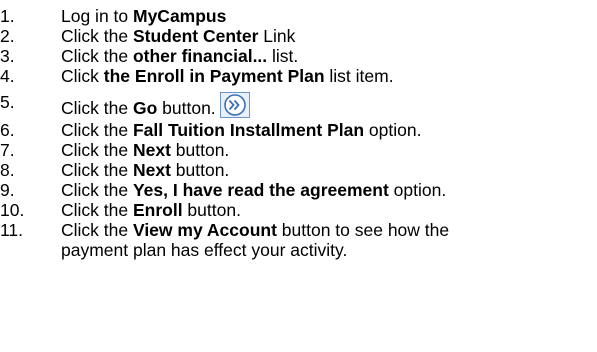 This screenshot has height=352, width=597. What do you see at coordinates (7, 76) in the screenshot?
I see `step-number: 4.` at bounding box center [7, 76].